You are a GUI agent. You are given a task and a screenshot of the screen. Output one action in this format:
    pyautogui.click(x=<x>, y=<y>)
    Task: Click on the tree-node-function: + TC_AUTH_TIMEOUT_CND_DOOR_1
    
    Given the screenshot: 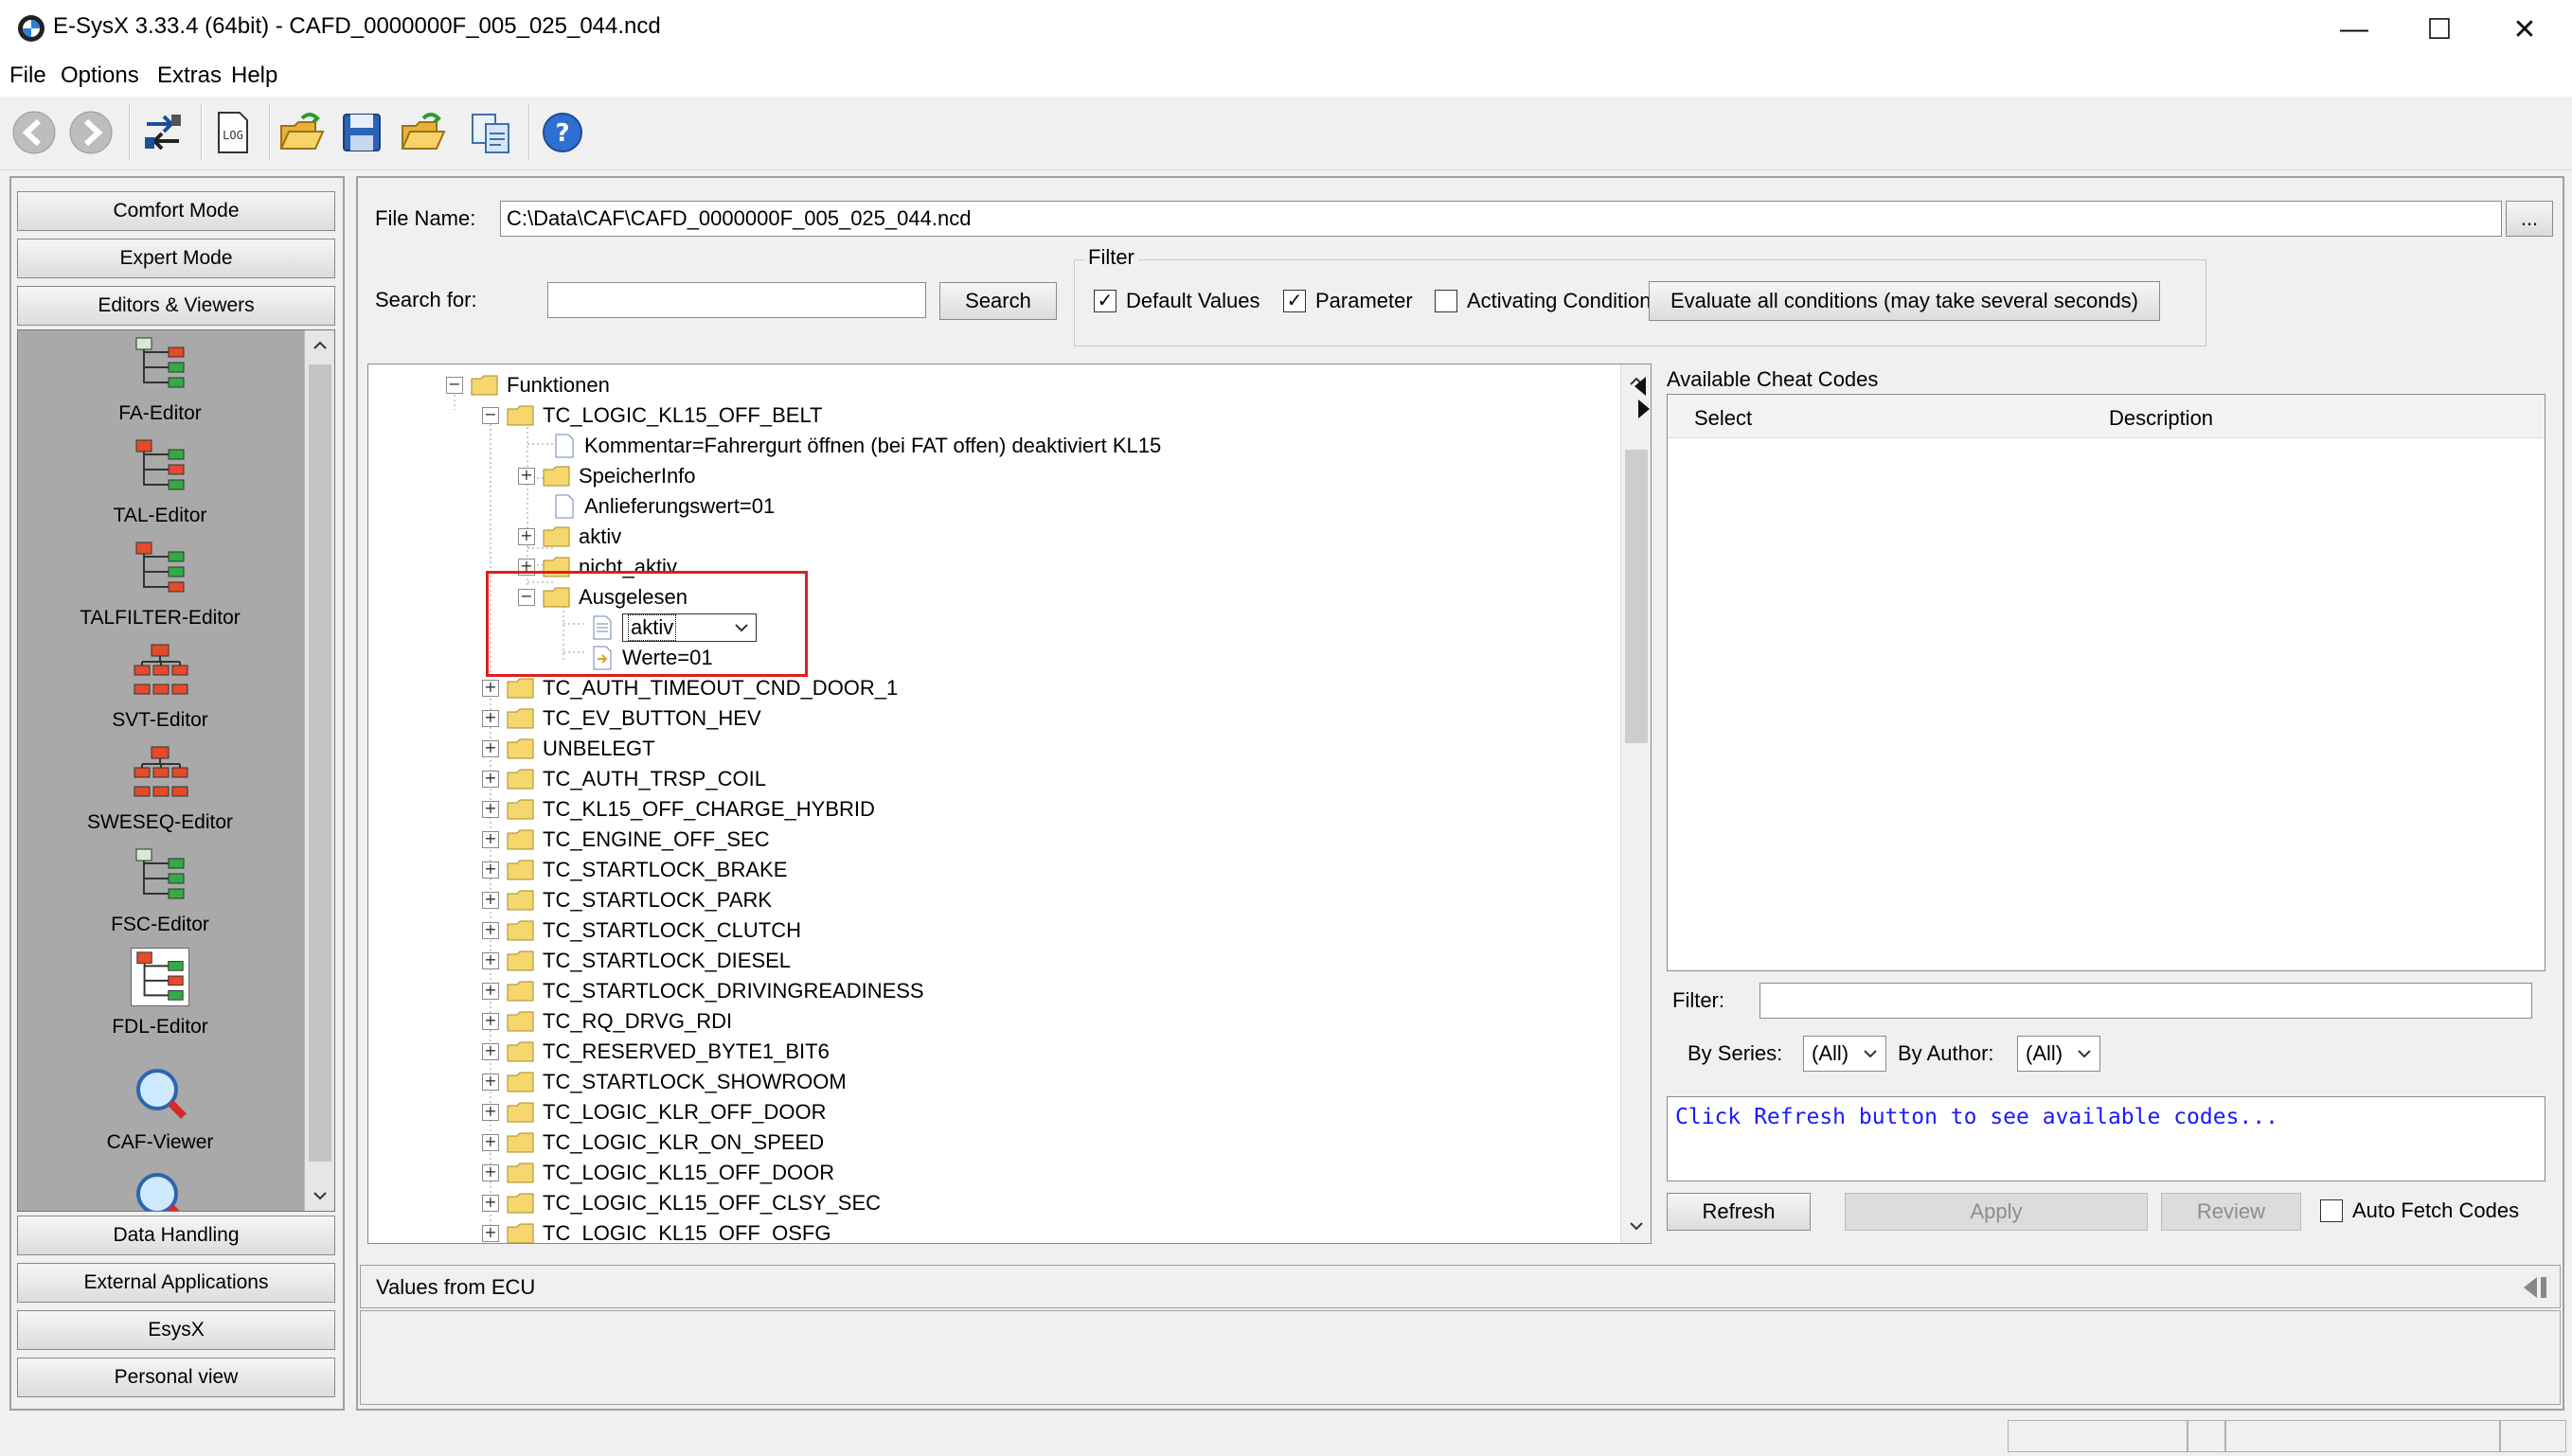 What is the action you would take?
    pyautogui.click(x=690, y=688)
    